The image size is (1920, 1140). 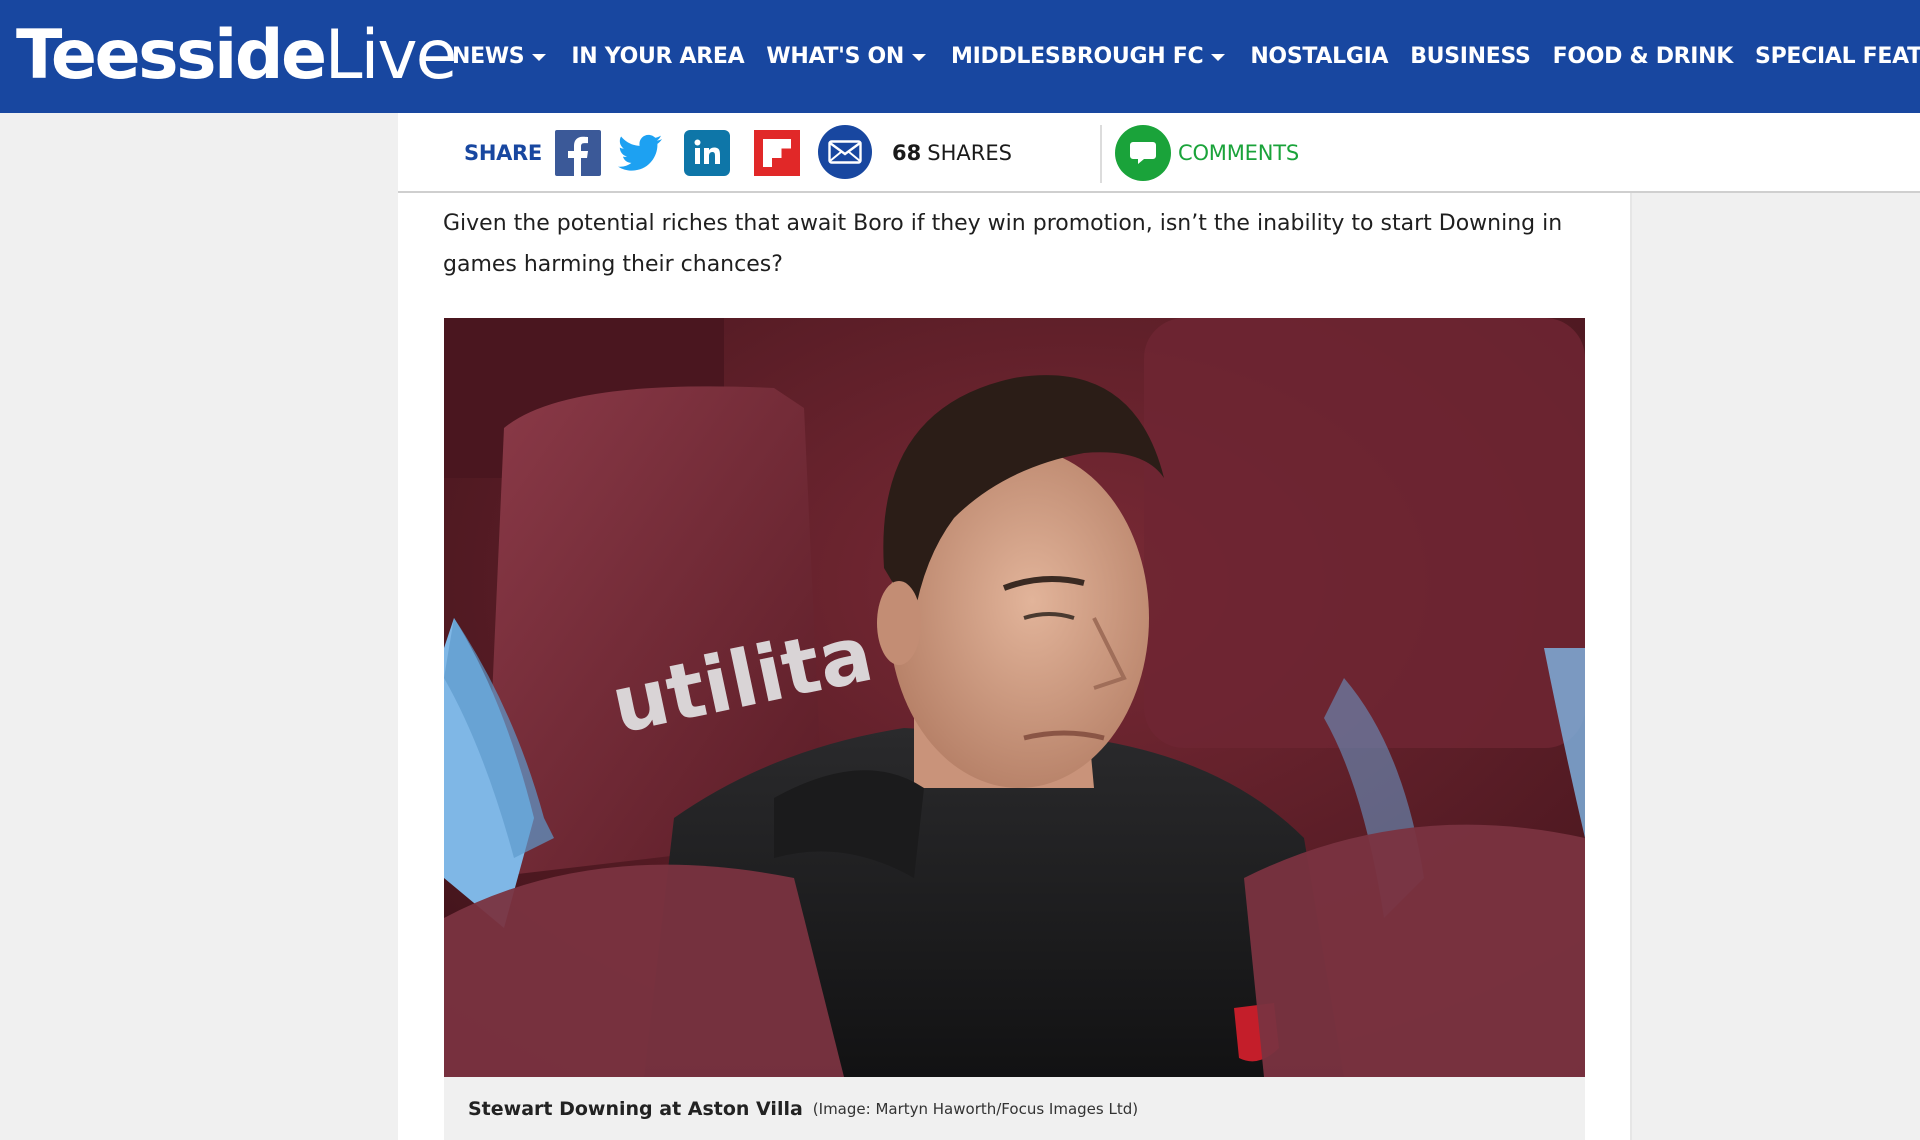 What do you see at coordinates (391, 55) in the screenshot?
I see `logo-light-text: Live` at bounding box center [391, 55].